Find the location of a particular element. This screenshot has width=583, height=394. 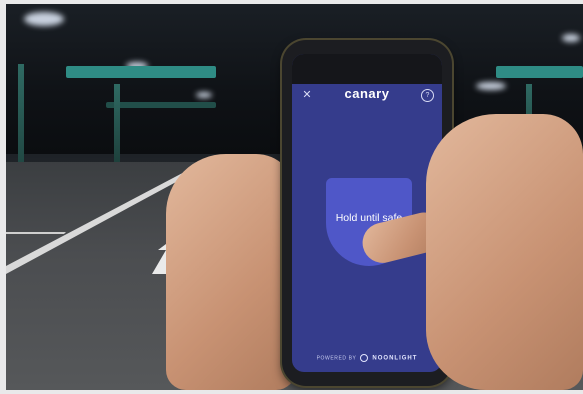

powered-by-footer: POWERED BY NOONLIGHT is located at coordinates (367, 358).